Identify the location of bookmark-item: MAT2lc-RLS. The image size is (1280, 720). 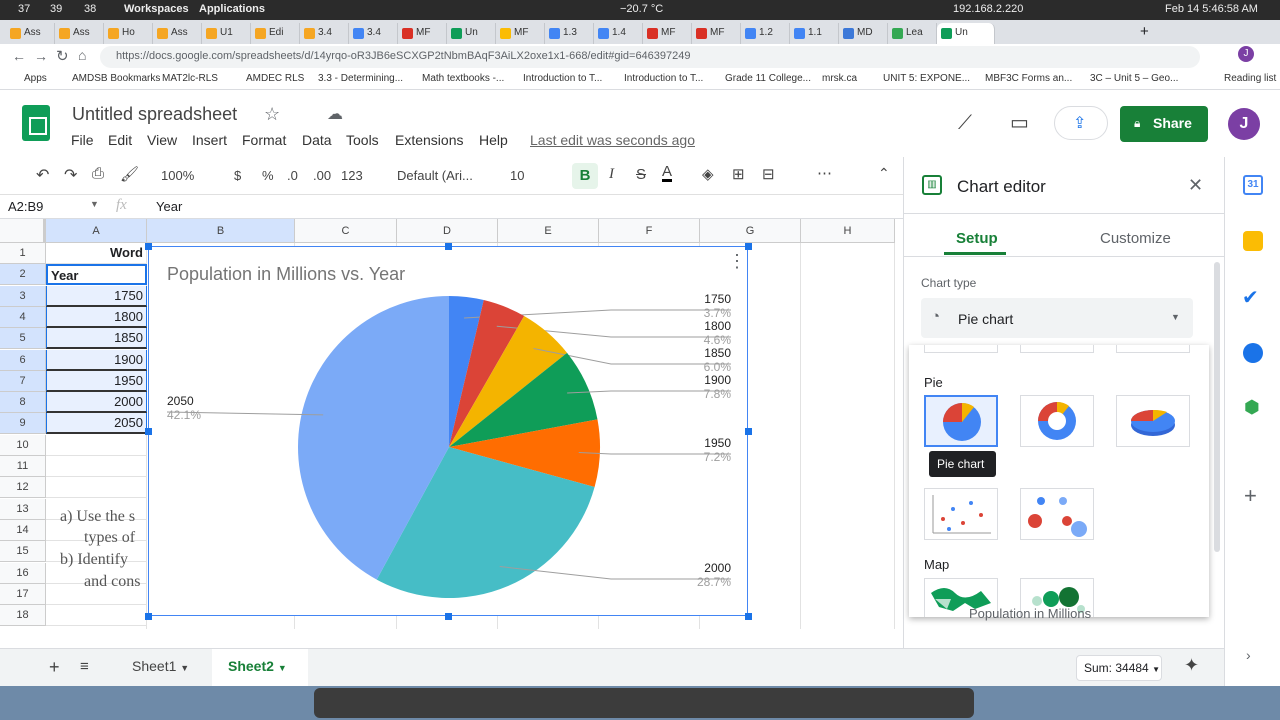
(190, 78).